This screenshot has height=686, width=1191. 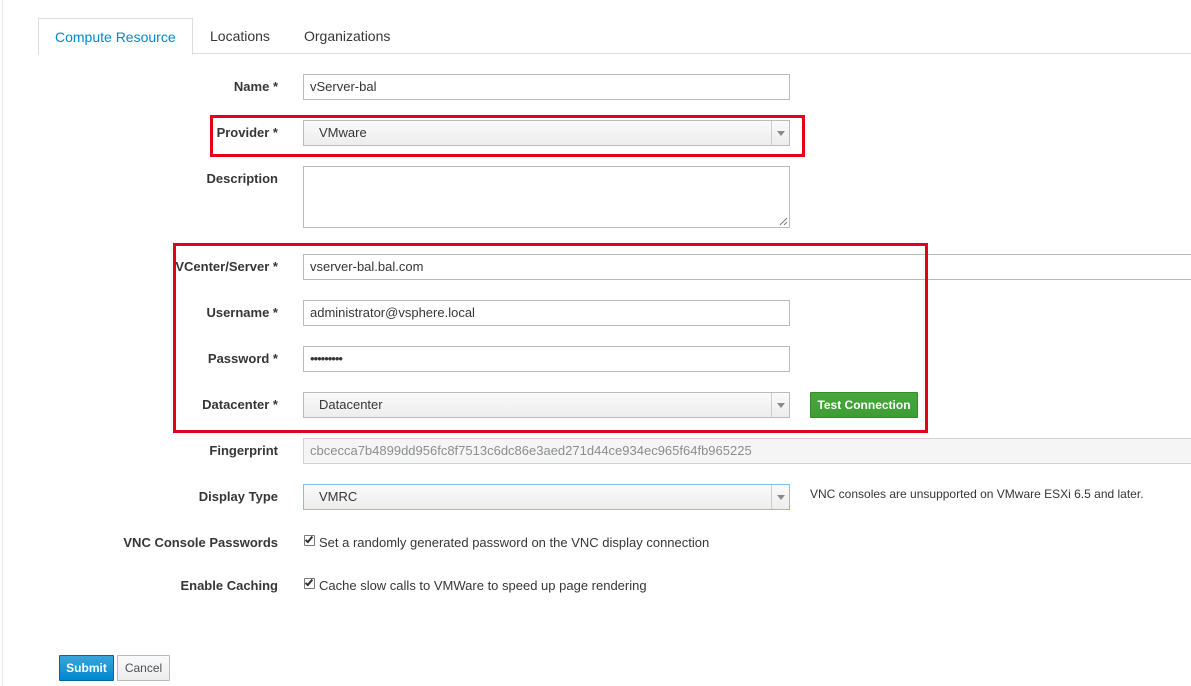 I want to click on name-label: Name *, so click(x=255, y=86).